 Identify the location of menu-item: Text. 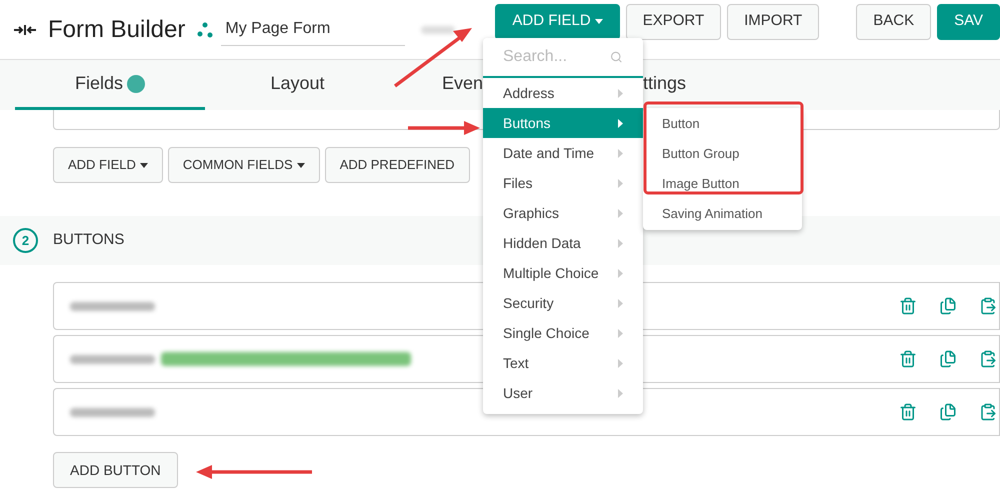
(563, 363).